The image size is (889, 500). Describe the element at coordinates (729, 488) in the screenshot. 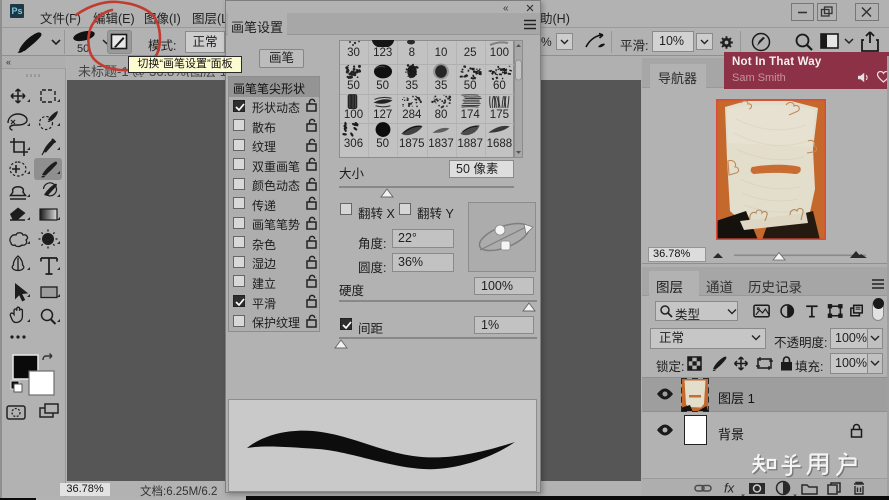

I see `svg-text: fx` at that location.